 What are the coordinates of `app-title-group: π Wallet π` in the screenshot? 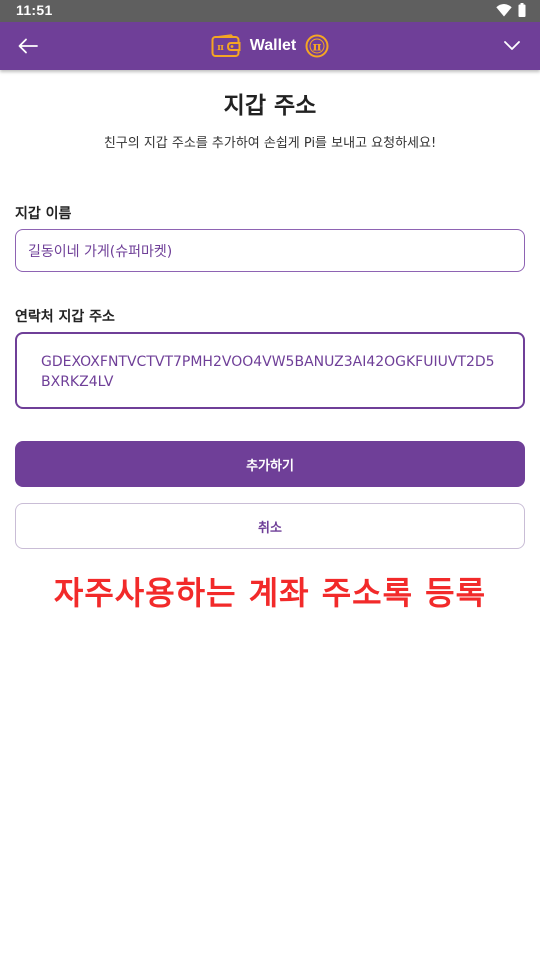 It's located at (270, 46).